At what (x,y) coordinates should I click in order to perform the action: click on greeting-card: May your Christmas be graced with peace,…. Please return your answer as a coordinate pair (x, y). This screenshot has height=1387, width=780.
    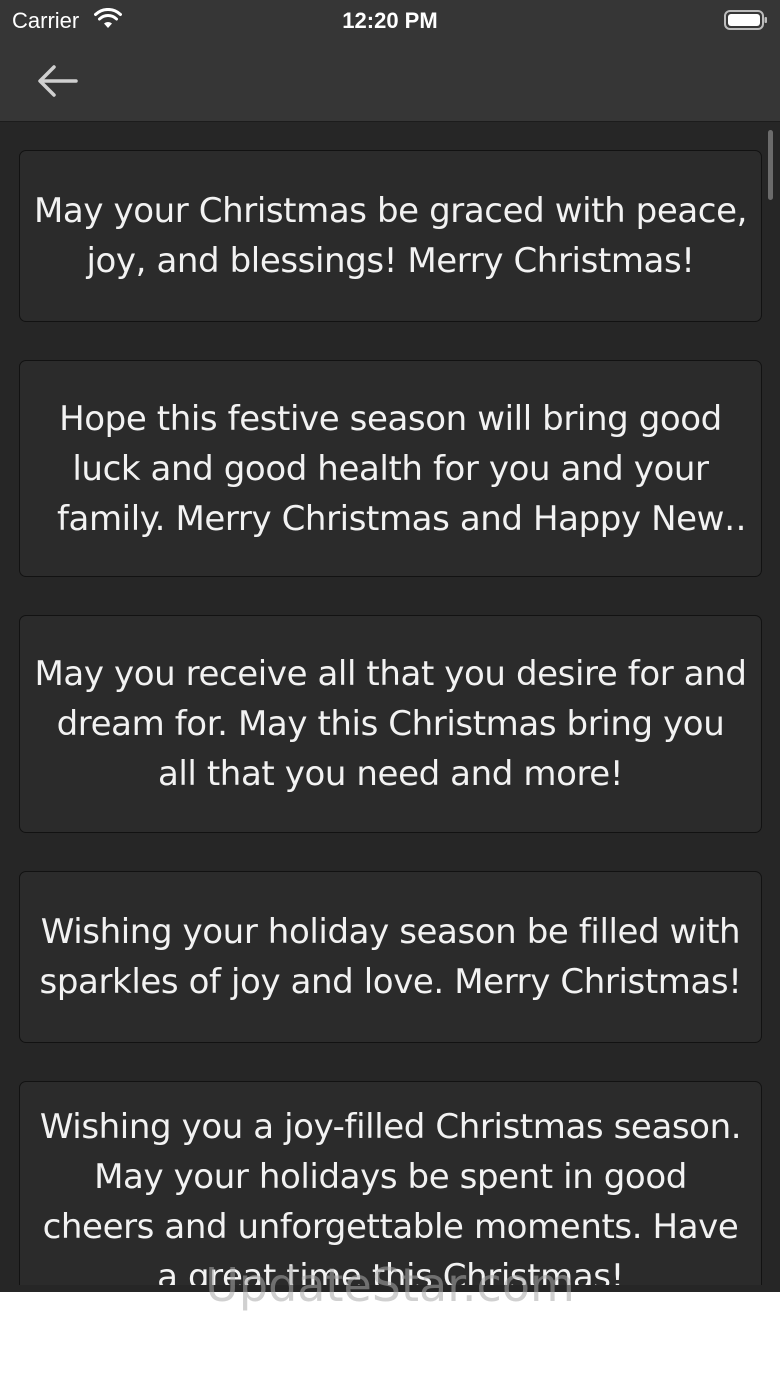
    Looking at the image, I should click on (390, 236).